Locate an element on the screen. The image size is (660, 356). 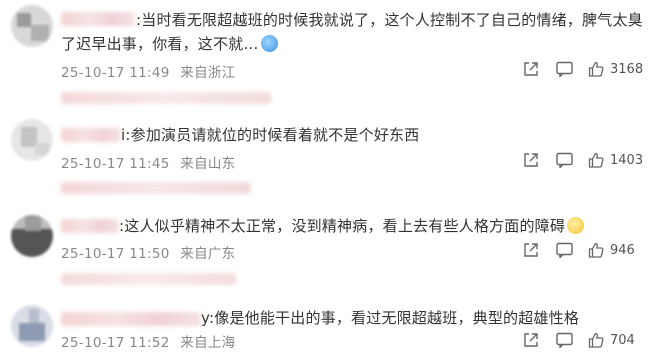
location: 来自广东 is located at coordinates (208, 254).